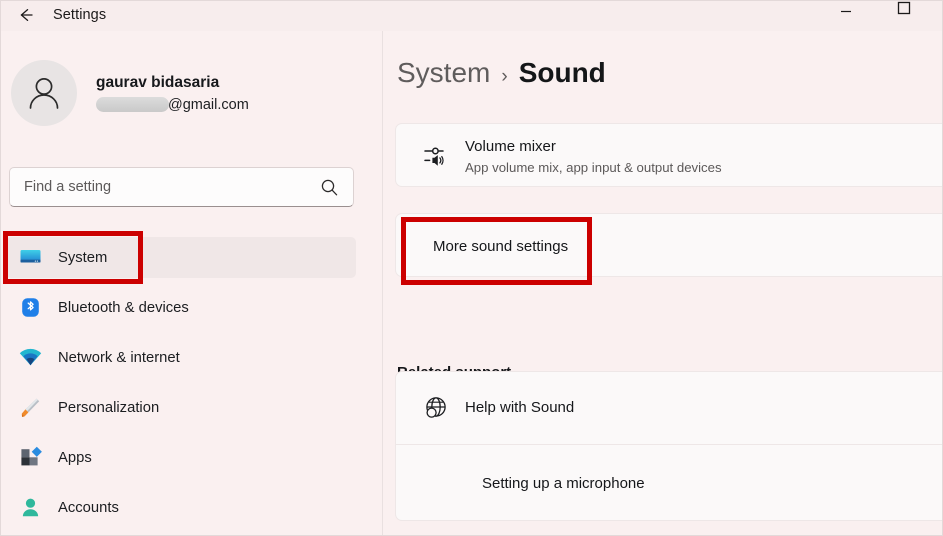 This screenshot has width=943, height=536. Describe the element at coordinates (181, 407) in the screenshot. I see `sidebar-item-personalization: Personalization` at that location.